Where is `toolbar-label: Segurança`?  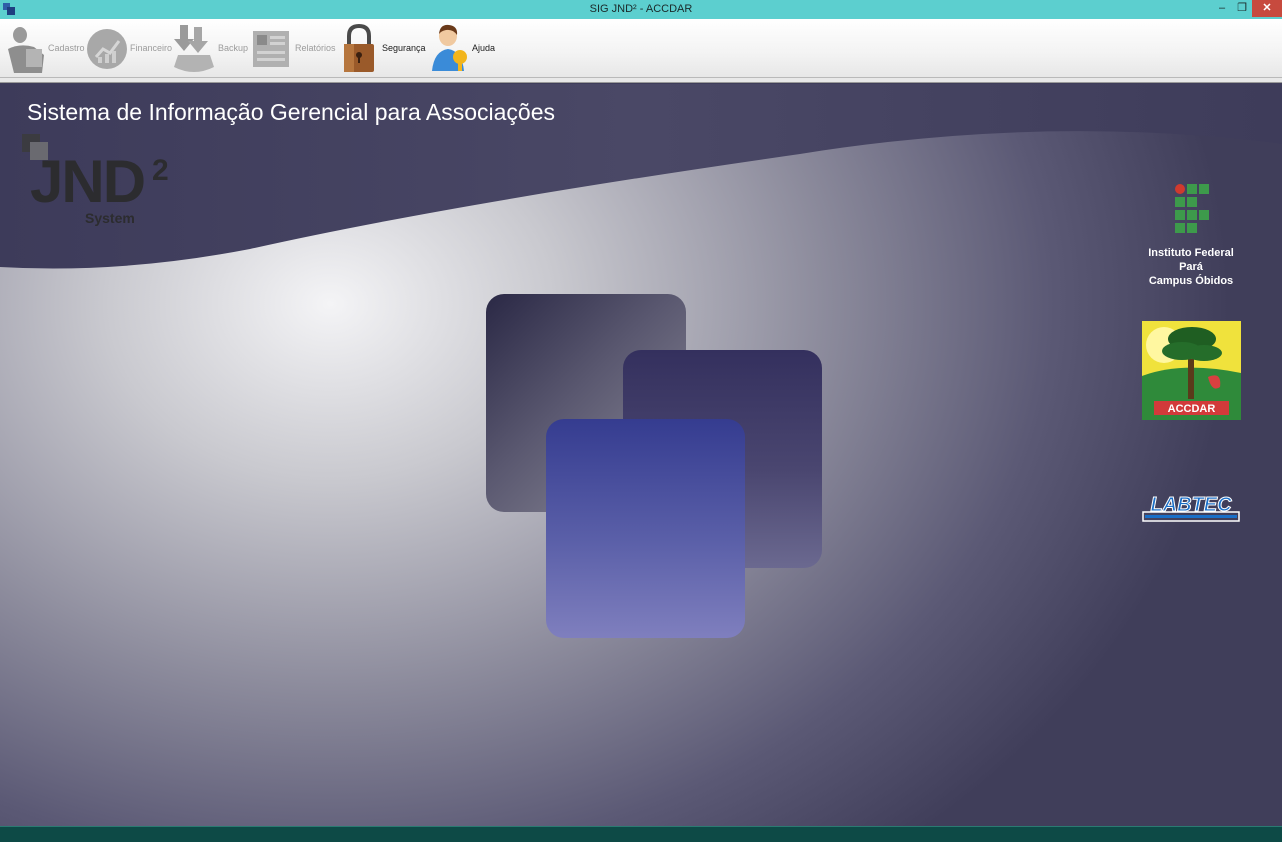 toolbar-label: Segurança is located at coordinates (404, 48).